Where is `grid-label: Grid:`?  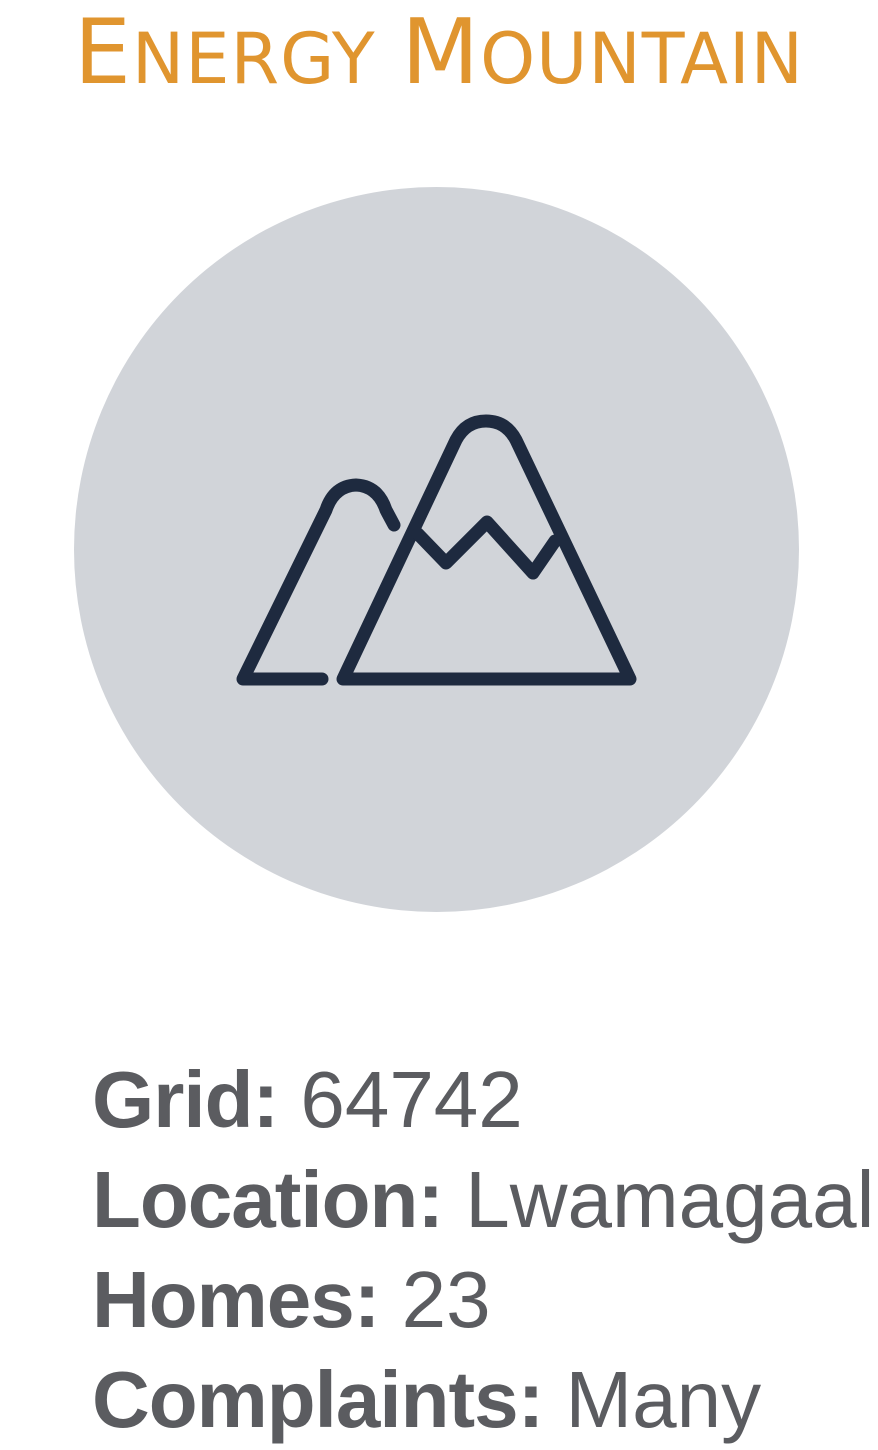
grid-label: Grid: is located at coordinates (185, 1099).